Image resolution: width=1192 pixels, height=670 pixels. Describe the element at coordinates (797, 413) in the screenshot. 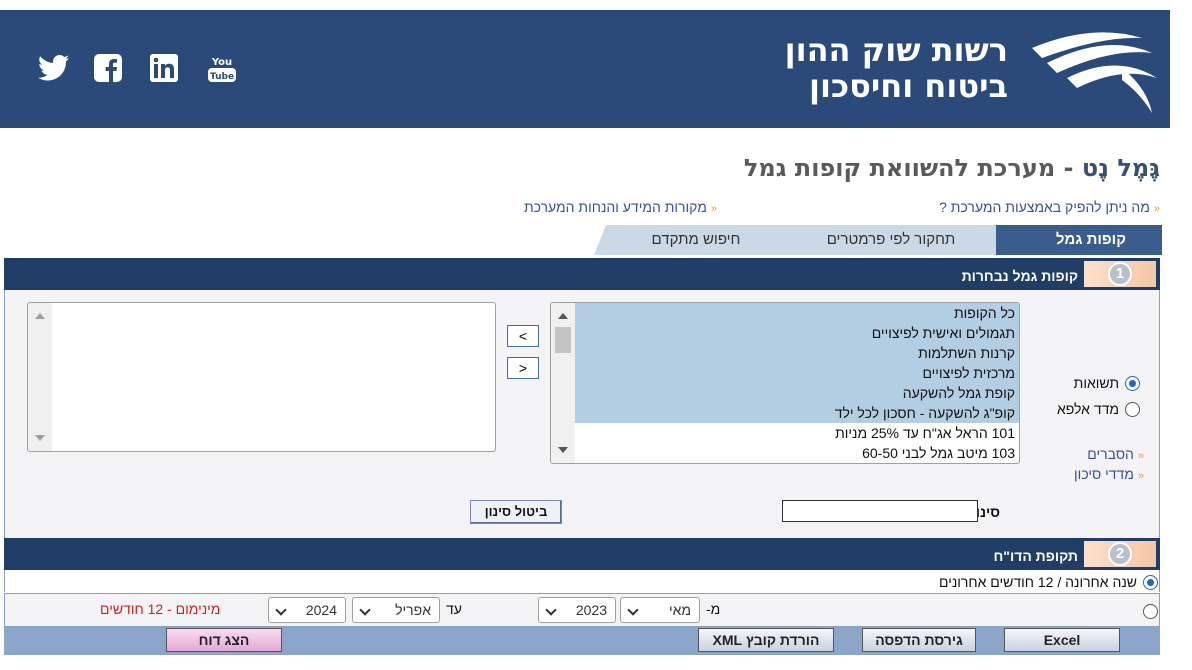

I see `fund-option: קופ"ג להשקעה - חסכון לכל ילד` at that location.